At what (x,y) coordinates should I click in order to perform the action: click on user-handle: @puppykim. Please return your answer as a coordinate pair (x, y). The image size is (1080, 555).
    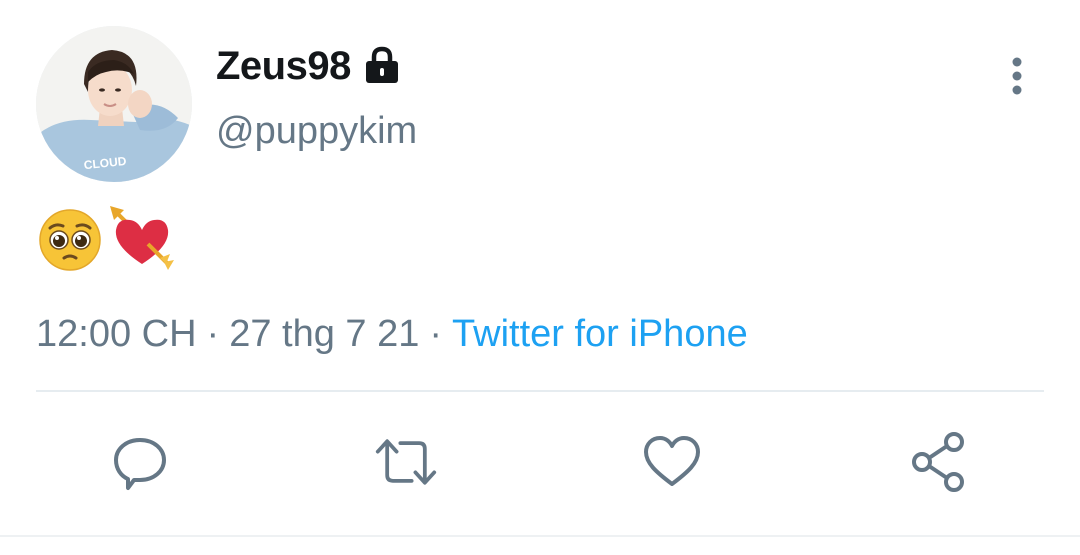
    Looking at the image, I should click on (316, 131).